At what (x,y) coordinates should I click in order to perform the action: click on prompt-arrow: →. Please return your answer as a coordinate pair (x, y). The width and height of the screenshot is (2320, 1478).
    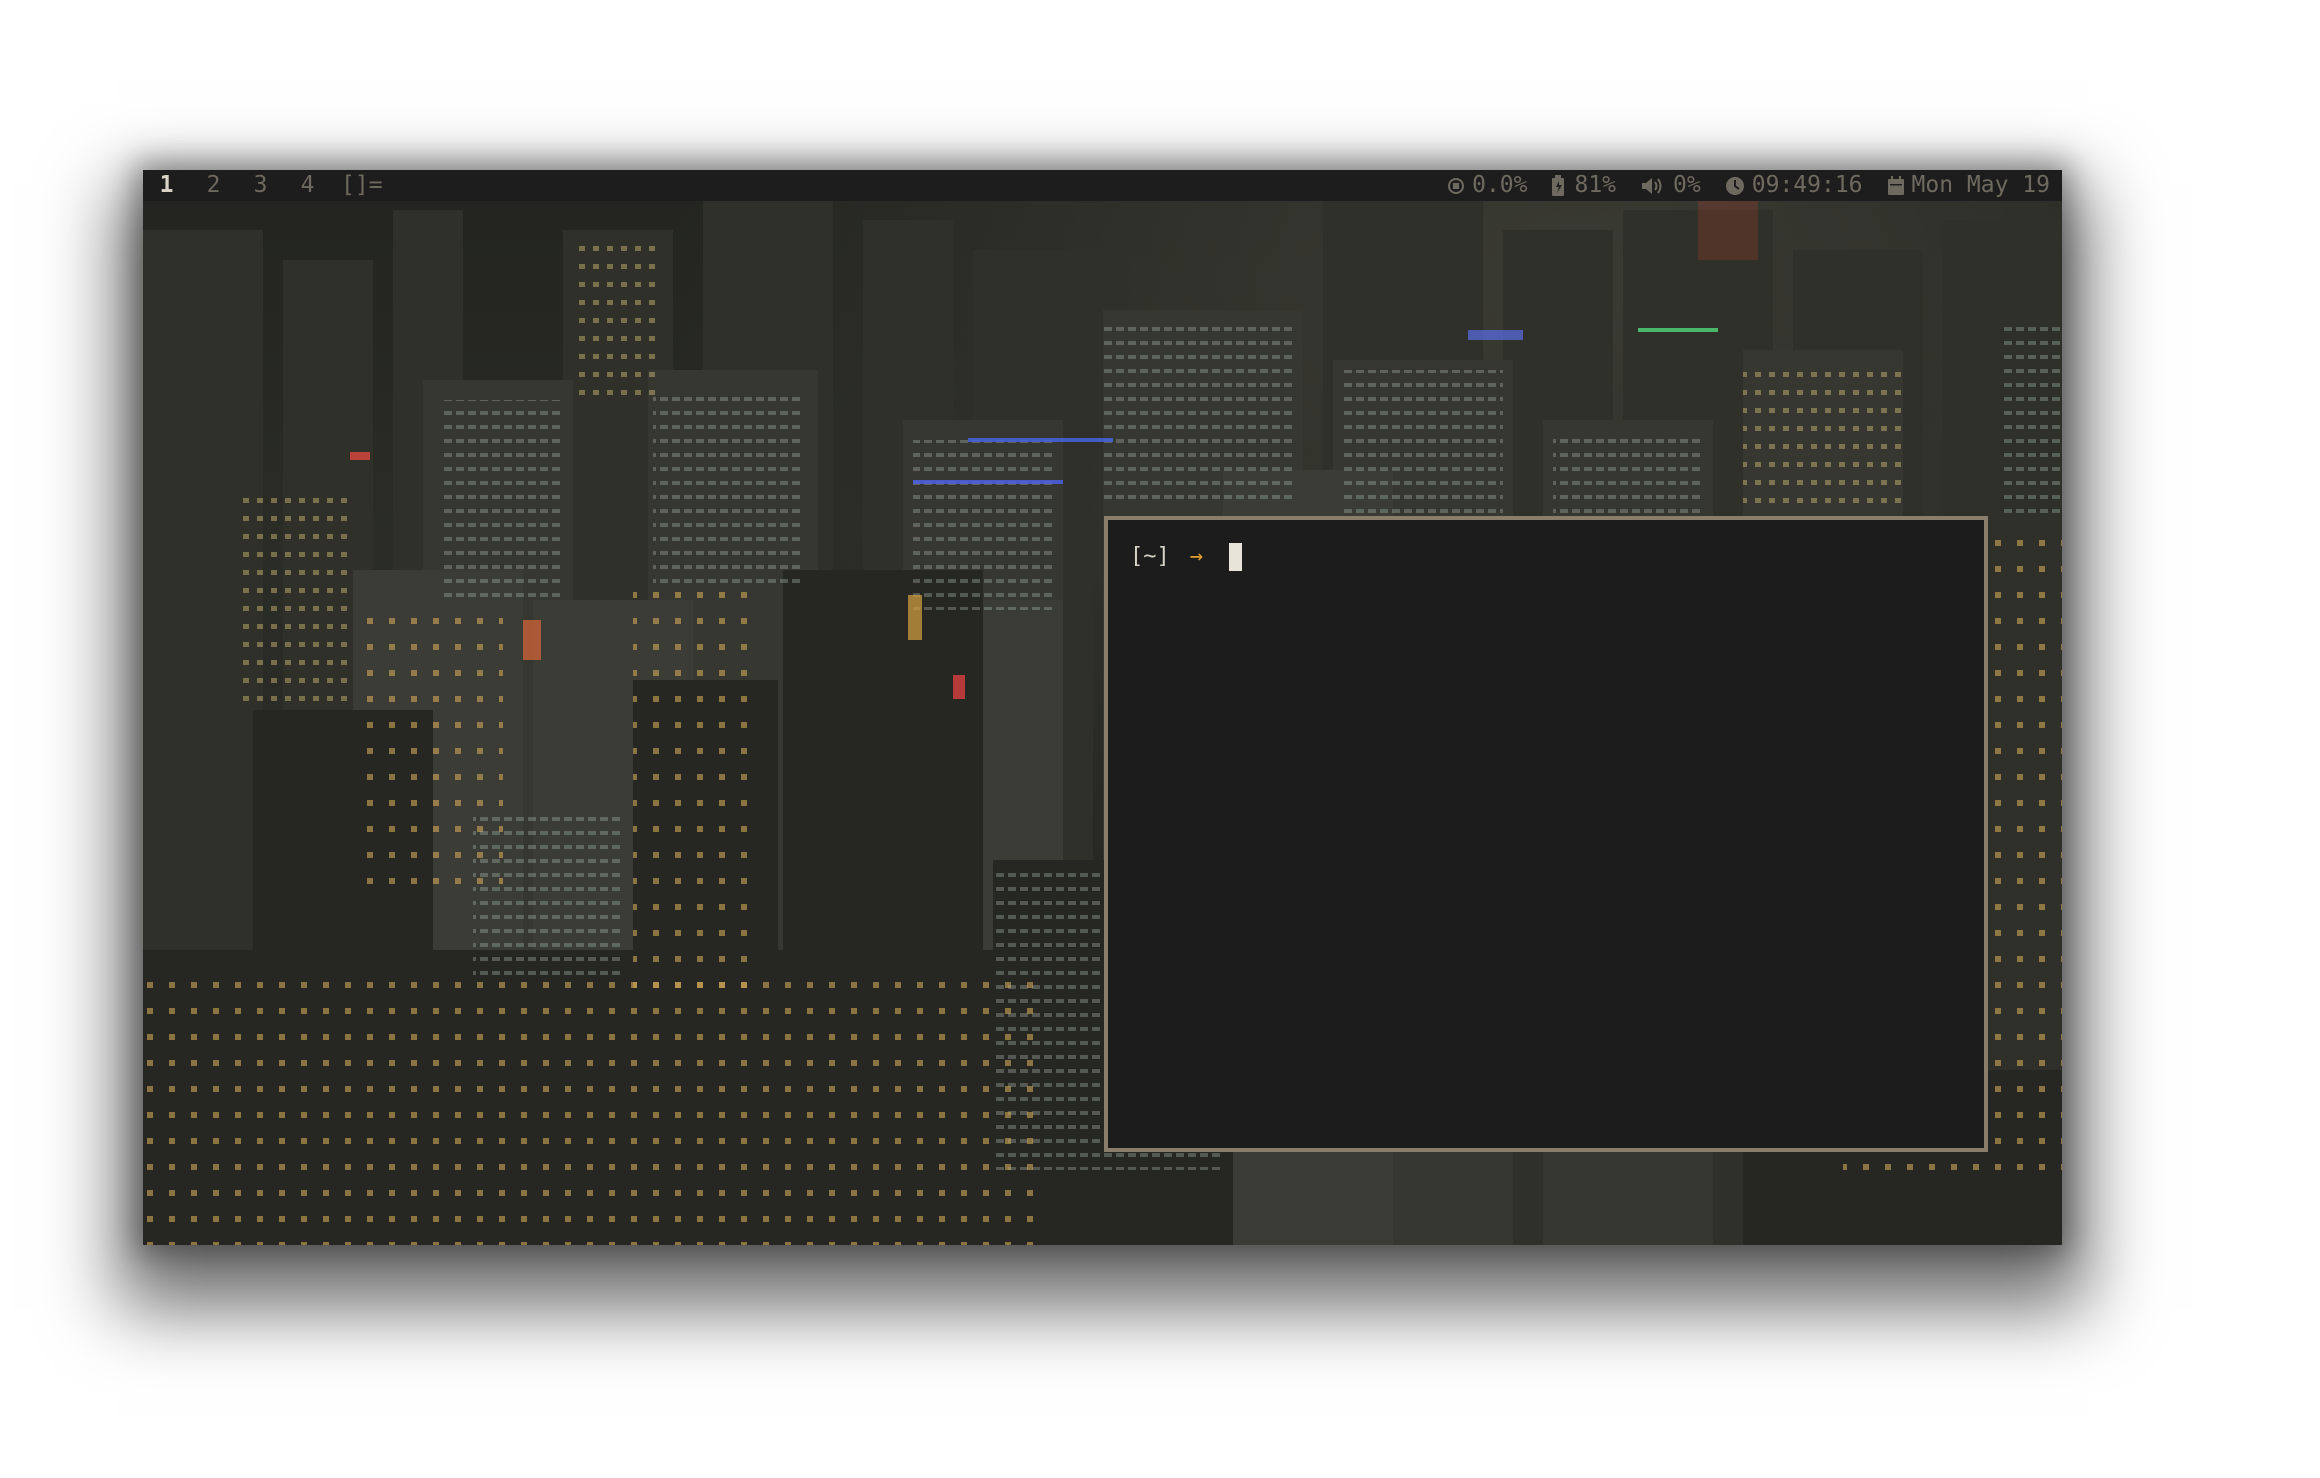
    Looking at the image, I should click on (1196, 556).